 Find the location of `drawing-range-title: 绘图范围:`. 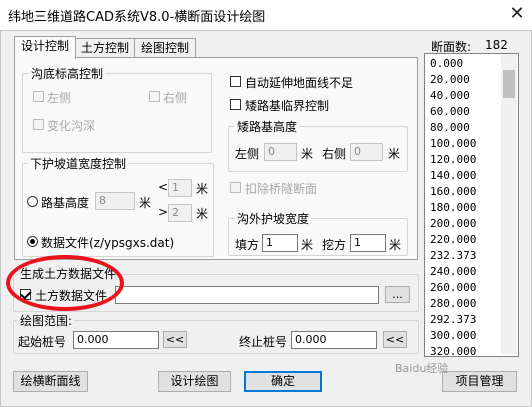

drawing-range-title: 绘图范围: is located at coordinates (46, 320).